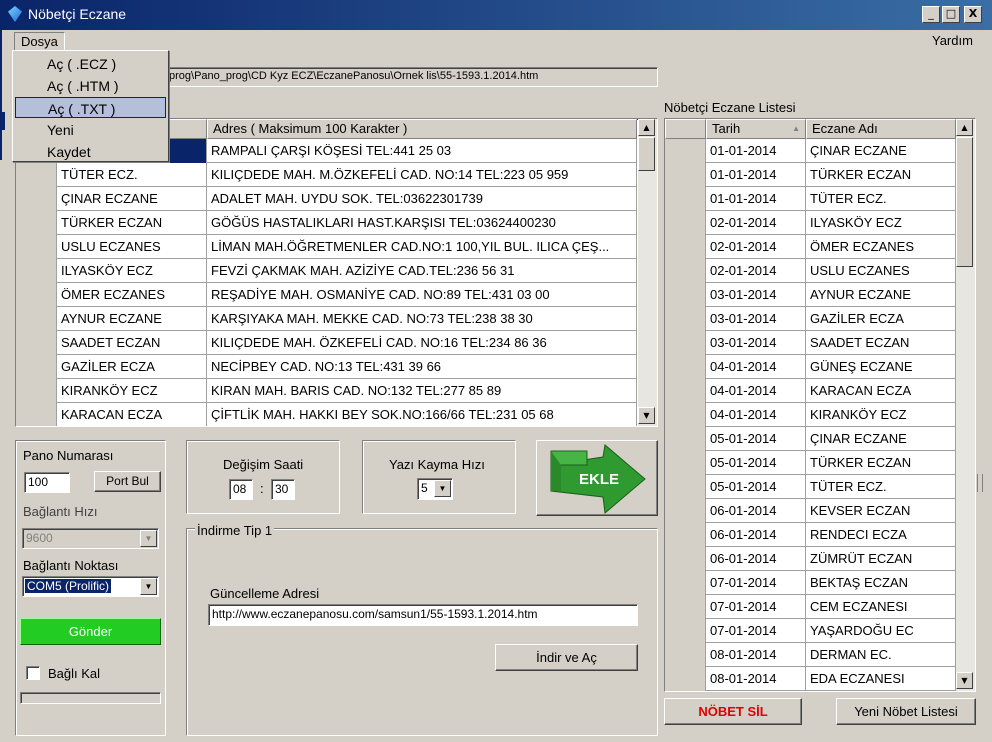 The width and height of the screenshot is (992, 742). I want to click on scroll-down-arrow-icon: ▼, so click(646, 415).